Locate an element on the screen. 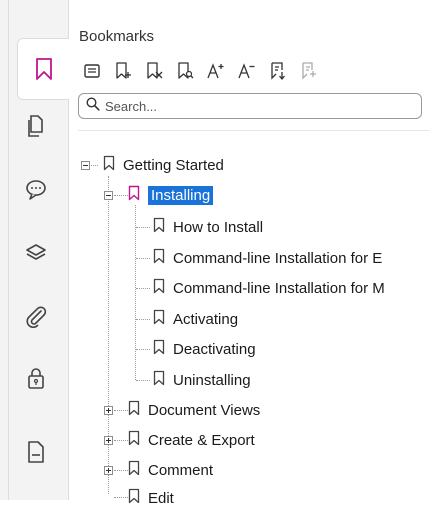  tree-item-label: Comment is located at coordinates (181, 470).